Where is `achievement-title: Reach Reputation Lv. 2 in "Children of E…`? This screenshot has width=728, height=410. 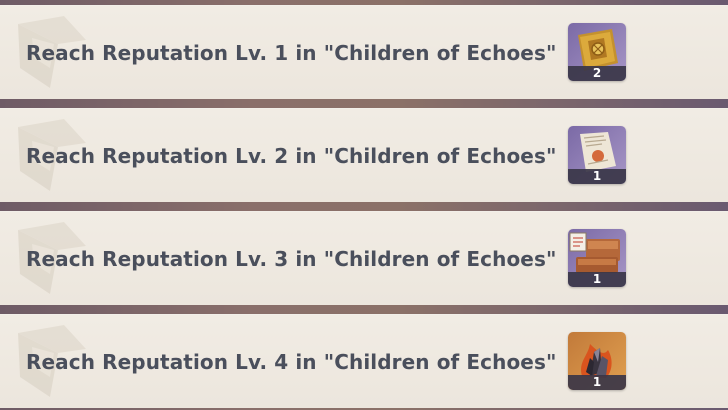
achievement-title: Reach Reputation Lv. 2 in "Children of E… is located at coordinates (291, 156).